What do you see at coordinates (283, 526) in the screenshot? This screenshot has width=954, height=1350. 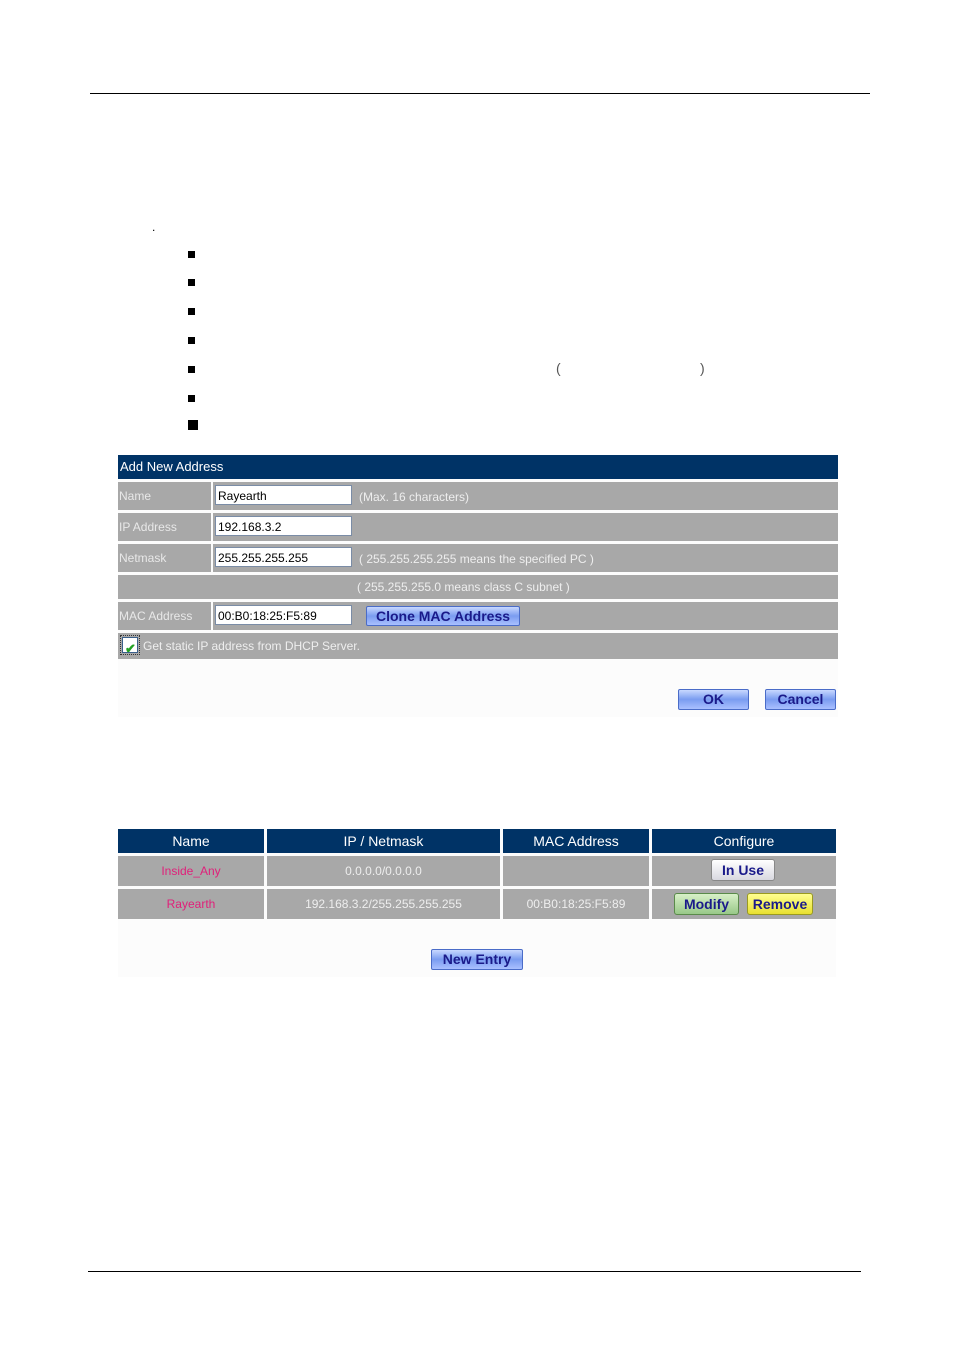 I see `ip-input: 192.168.3.2` at bounding box center [283, 526].